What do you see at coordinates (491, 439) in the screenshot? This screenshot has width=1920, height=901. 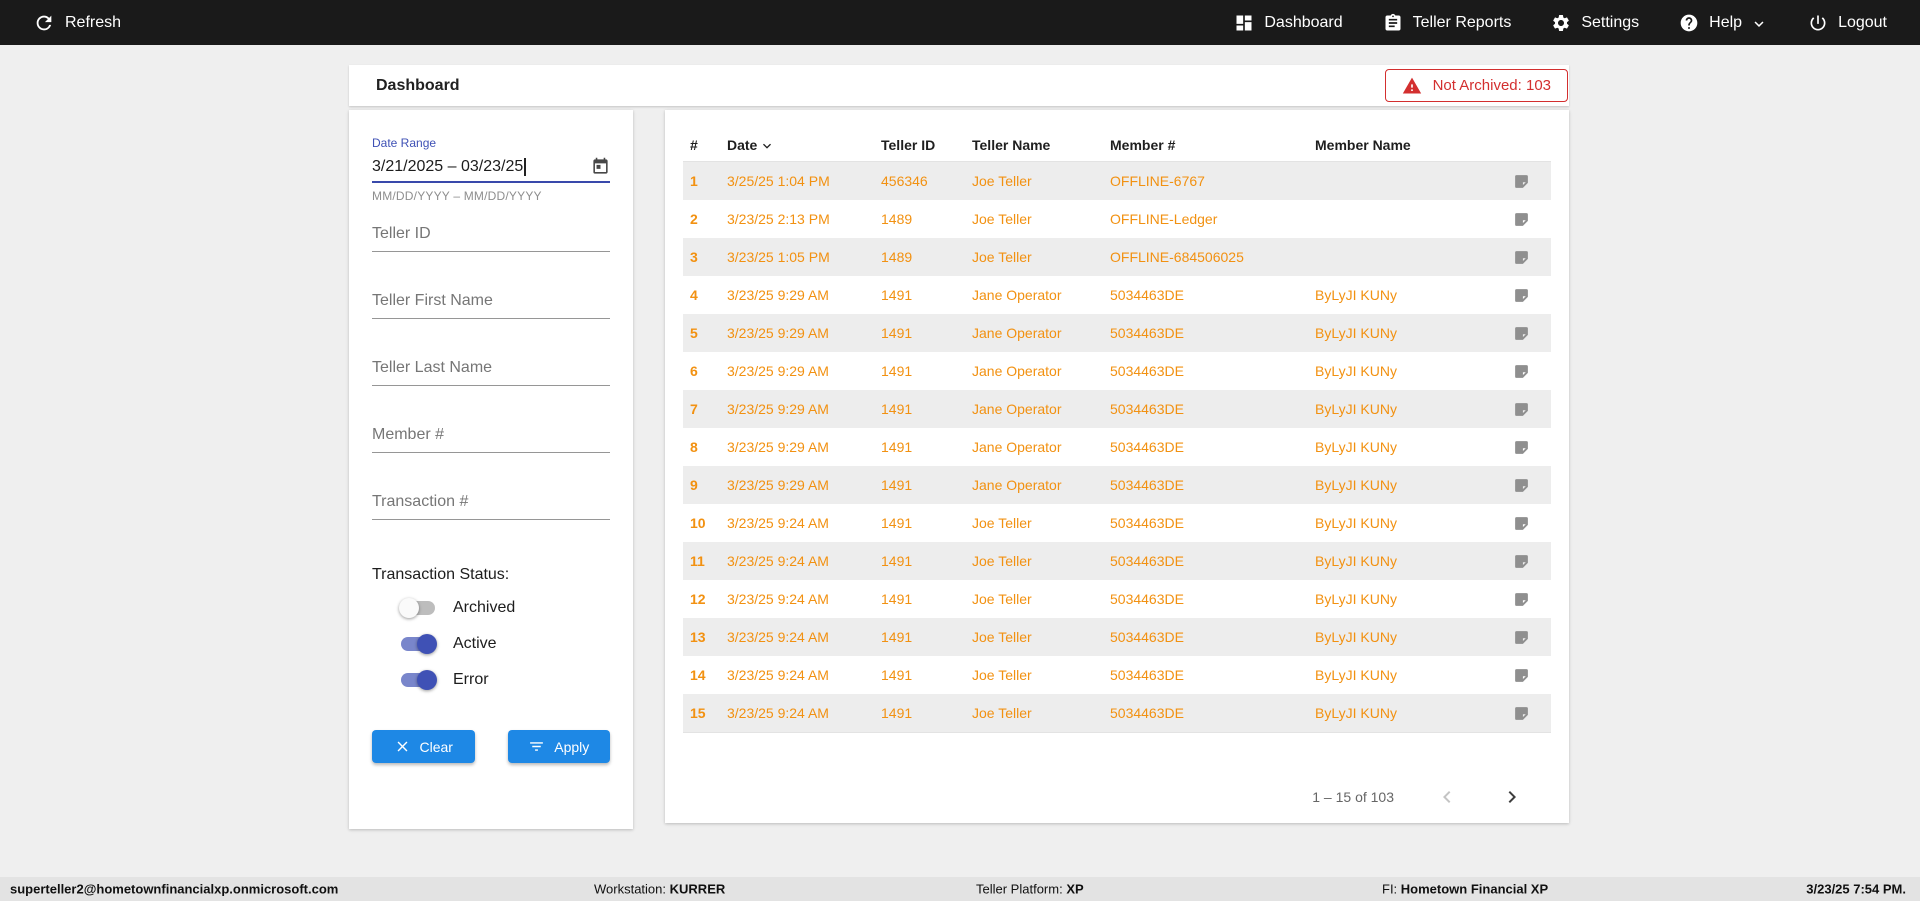 I see `member-field` at bounding box center [491, 439].